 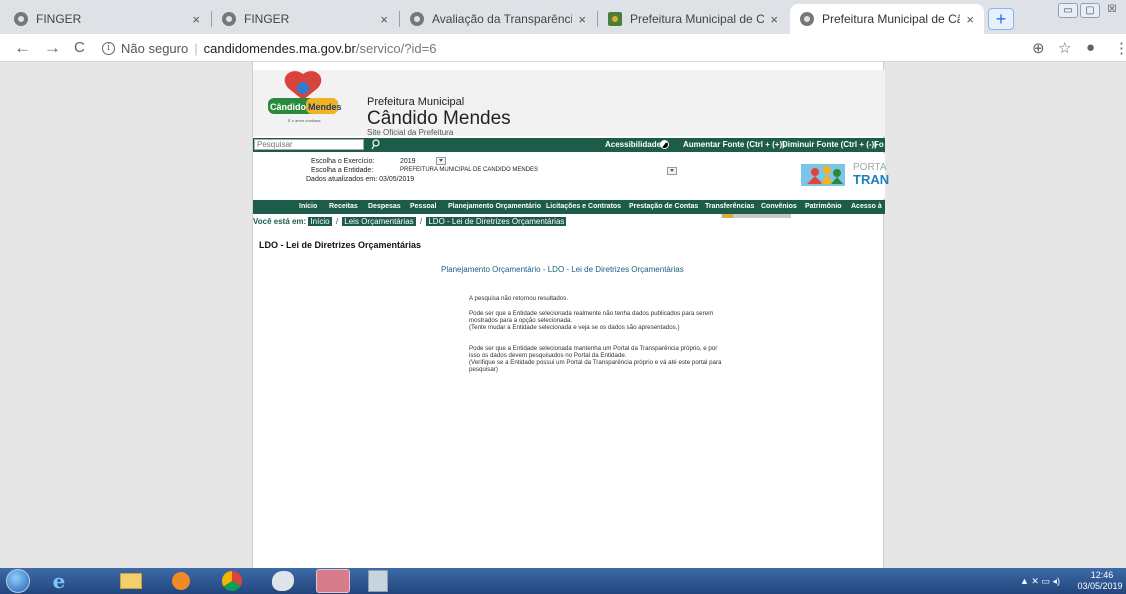 What do you see at coordinates (52, 48) in the screenshot?
I see `forward-button: →` at bounding box center [52, 48].